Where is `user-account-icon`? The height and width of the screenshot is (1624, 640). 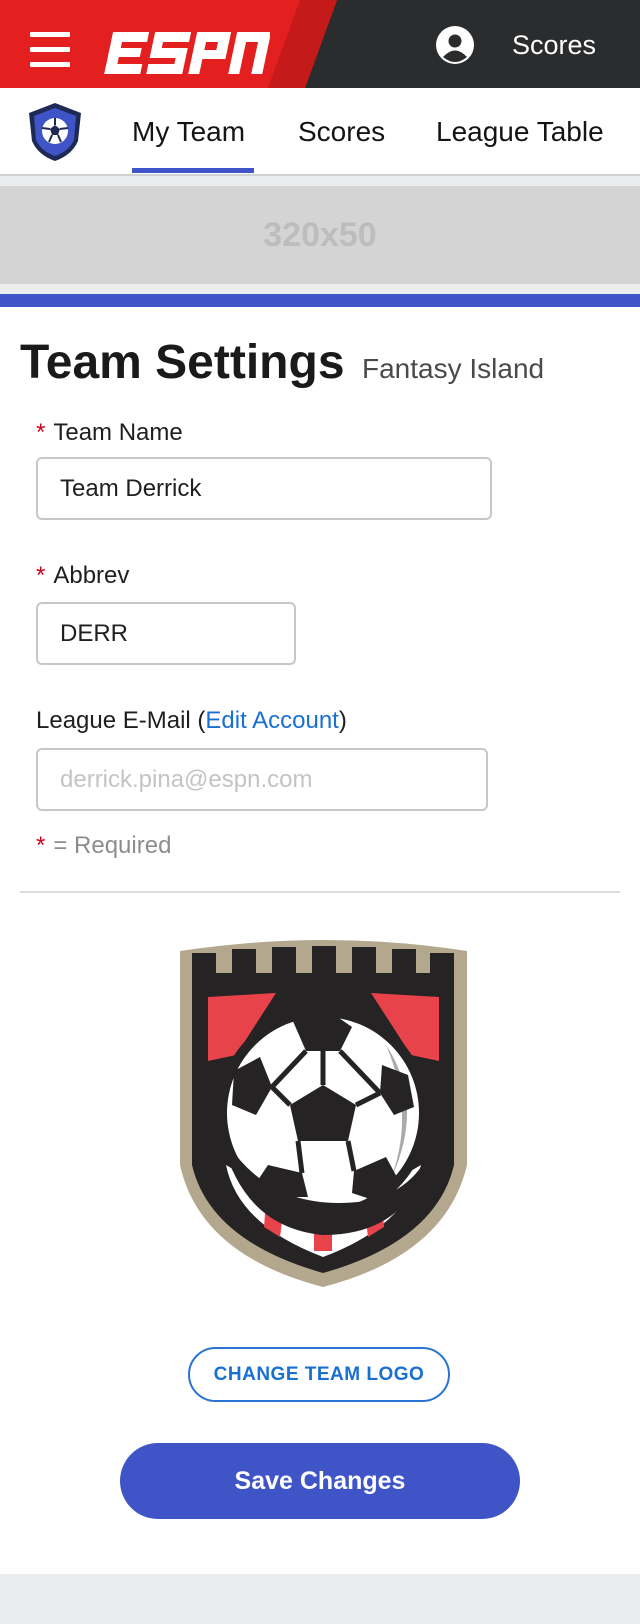
user-account-icon is located at coordinates (455, 45).